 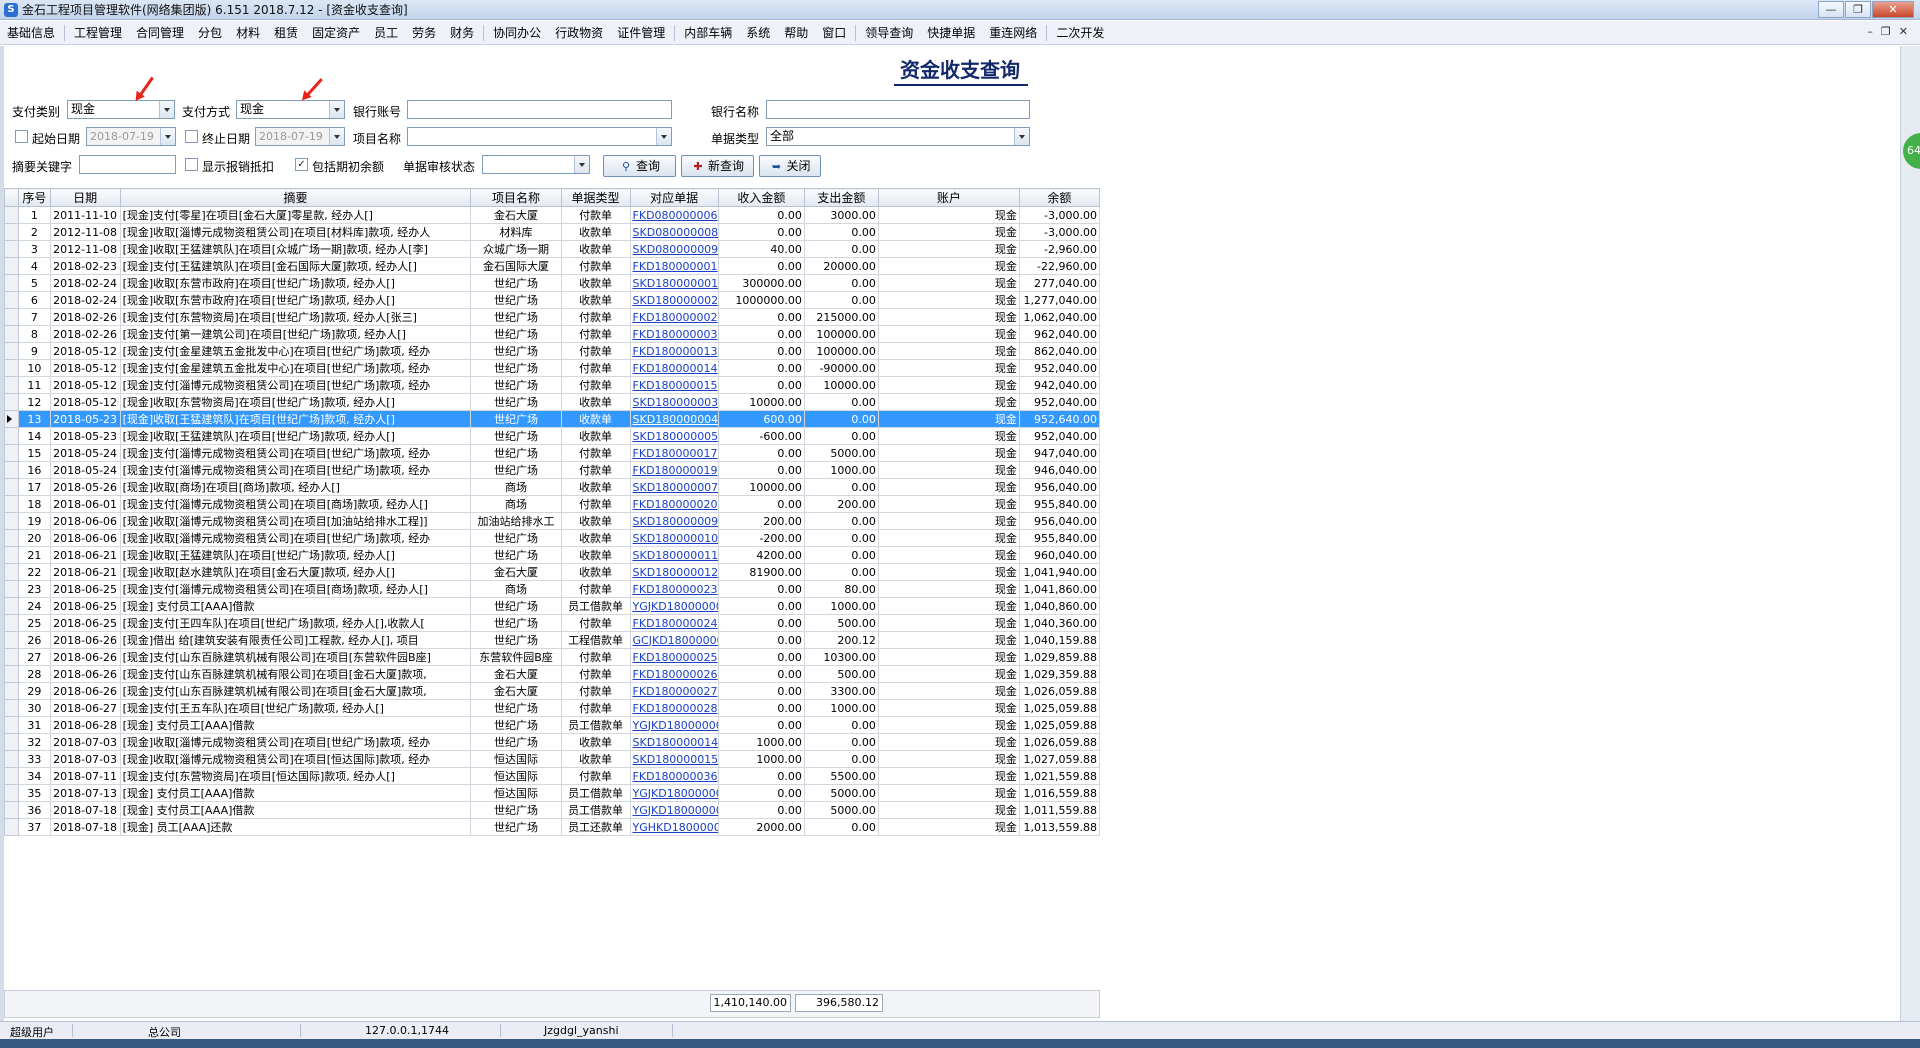 What do you see at coordinates (1831, 9) in the screenshot?
I see `minimize-icon: —` at bounding box center [1831, 9].